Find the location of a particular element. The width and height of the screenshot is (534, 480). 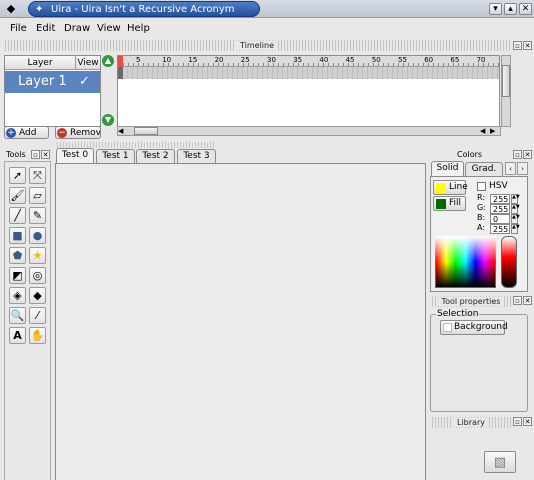

node-tool: ⤧ is located at coordinates (37, 175).